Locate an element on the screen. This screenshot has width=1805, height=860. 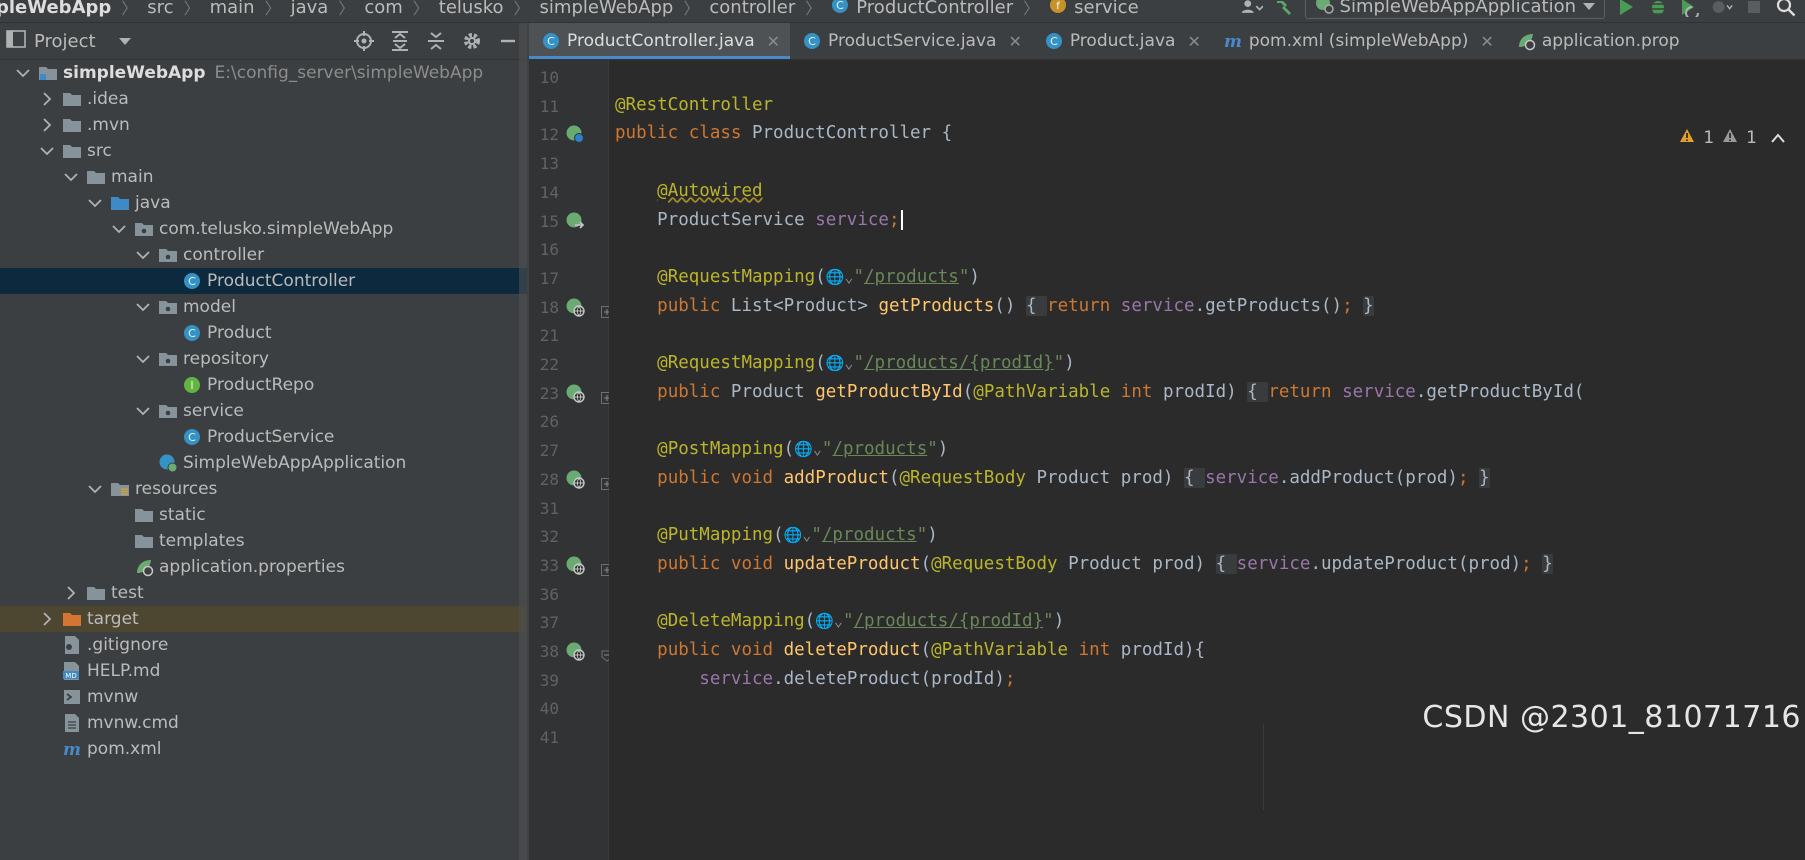
editor-tab: C Product.java ✕ is located at coordinates (1121, 41).